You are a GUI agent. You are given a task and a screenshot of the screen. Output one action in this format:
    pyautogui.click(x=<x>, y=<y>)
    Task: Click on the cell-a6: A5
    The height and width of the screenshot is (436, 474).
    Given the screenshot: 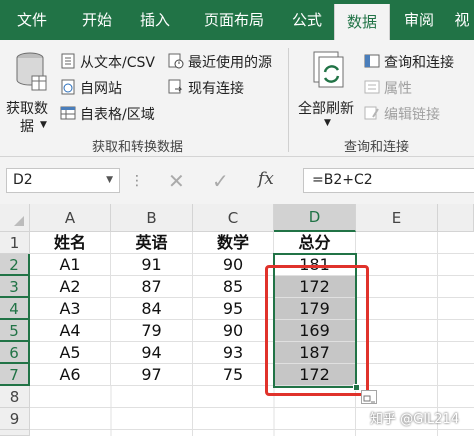 What is the action you would take?
    pyautogui.click(x=70, y=353)
    